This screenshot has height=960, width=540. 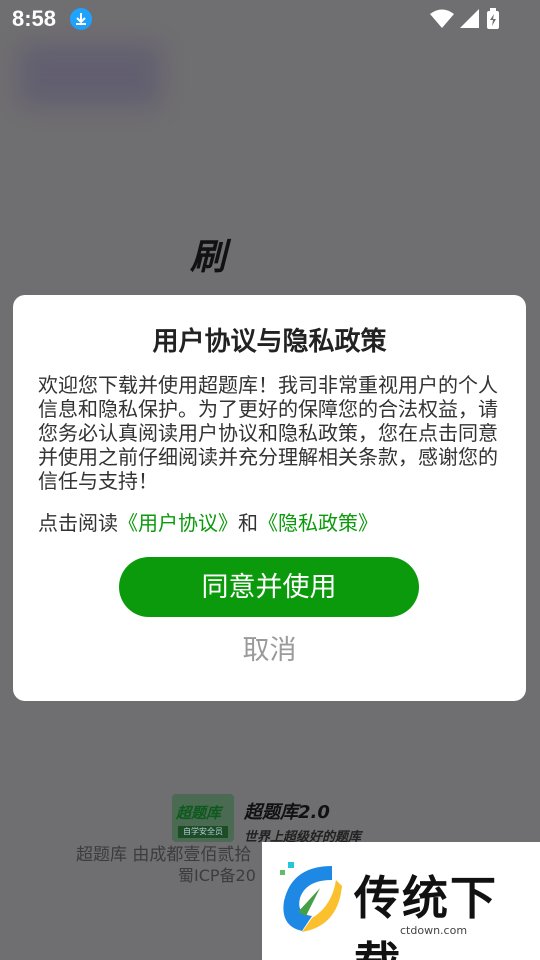 What do you see at coordinates (442, 21) in the screenshot?
I see `wifi-icon` at bounding box center [442, 21].